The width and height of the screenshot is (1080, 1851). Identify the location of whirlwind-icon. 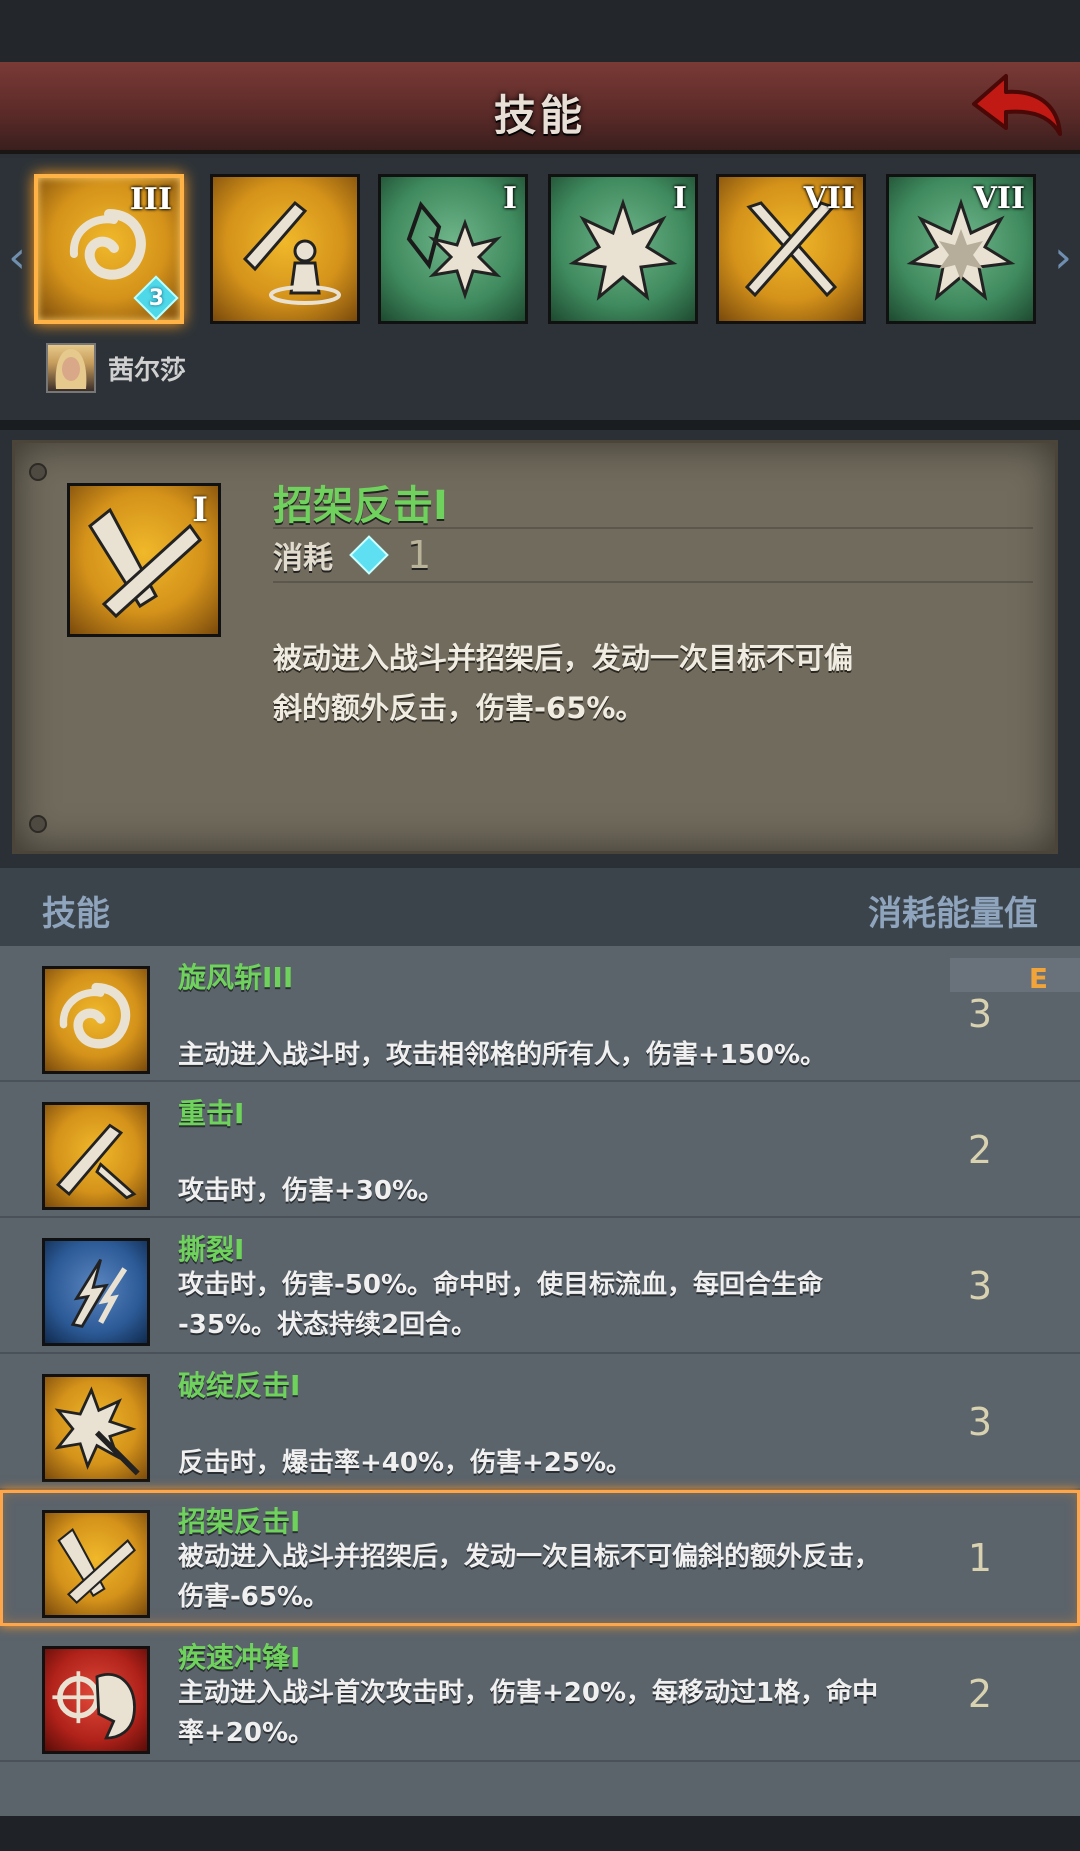
(95, 1015).